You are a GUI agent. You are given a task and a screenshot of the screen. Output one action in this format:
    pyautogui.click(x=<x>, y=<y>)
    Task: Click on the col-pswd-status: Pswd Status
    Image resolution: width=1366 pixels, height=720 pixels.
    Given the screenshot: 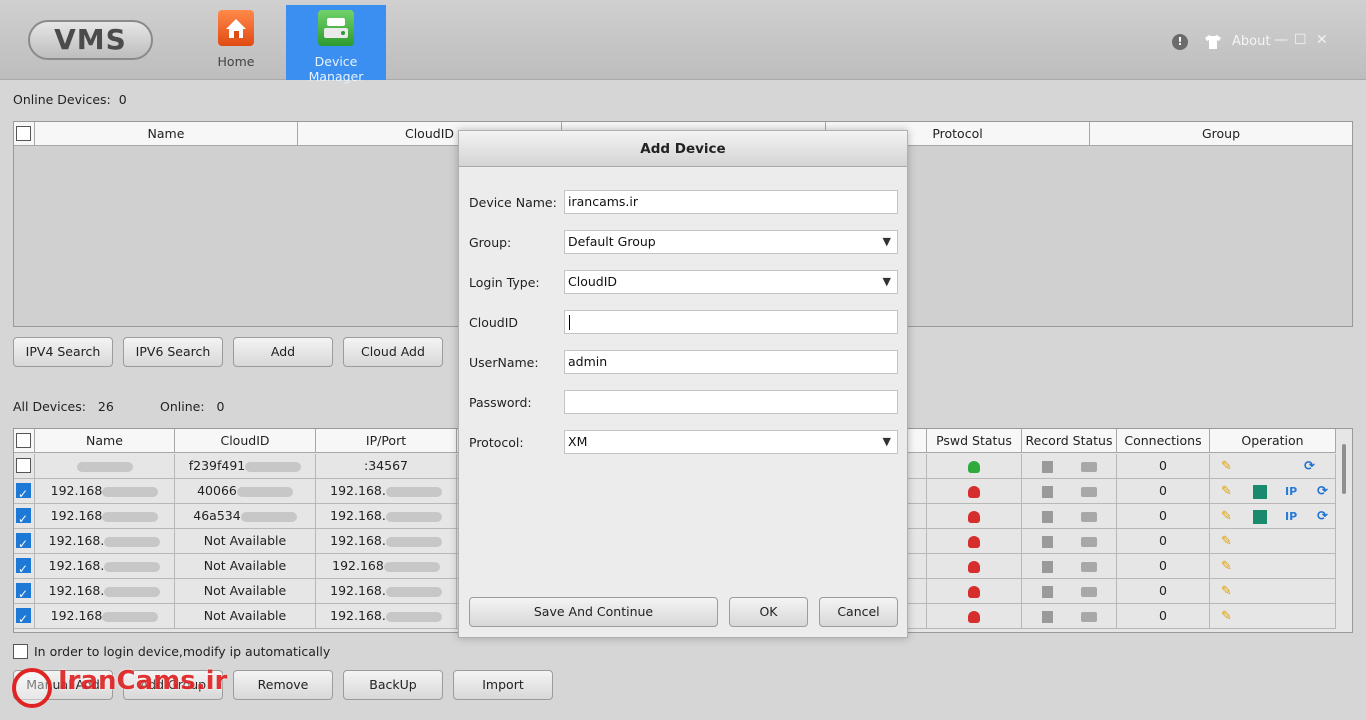 What is the action you would take?
    pyautogui.click(x=974, y=441)
    